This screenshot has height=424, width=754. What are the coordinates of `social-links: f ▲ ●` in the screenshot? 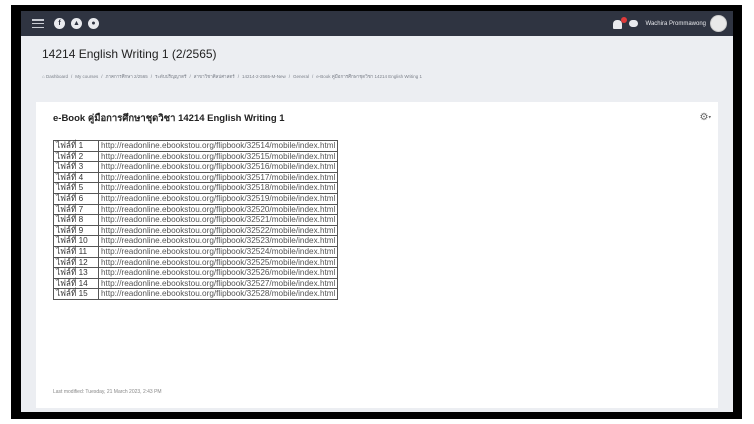 It's located at (76, 23).